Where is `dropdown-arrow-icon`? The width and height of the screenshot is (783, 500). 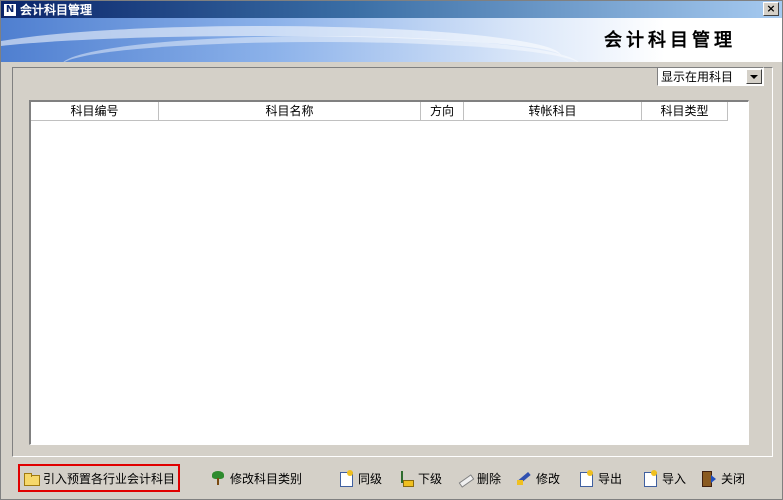
dropdown-arrow-icon is located at coordinates (754, 76).